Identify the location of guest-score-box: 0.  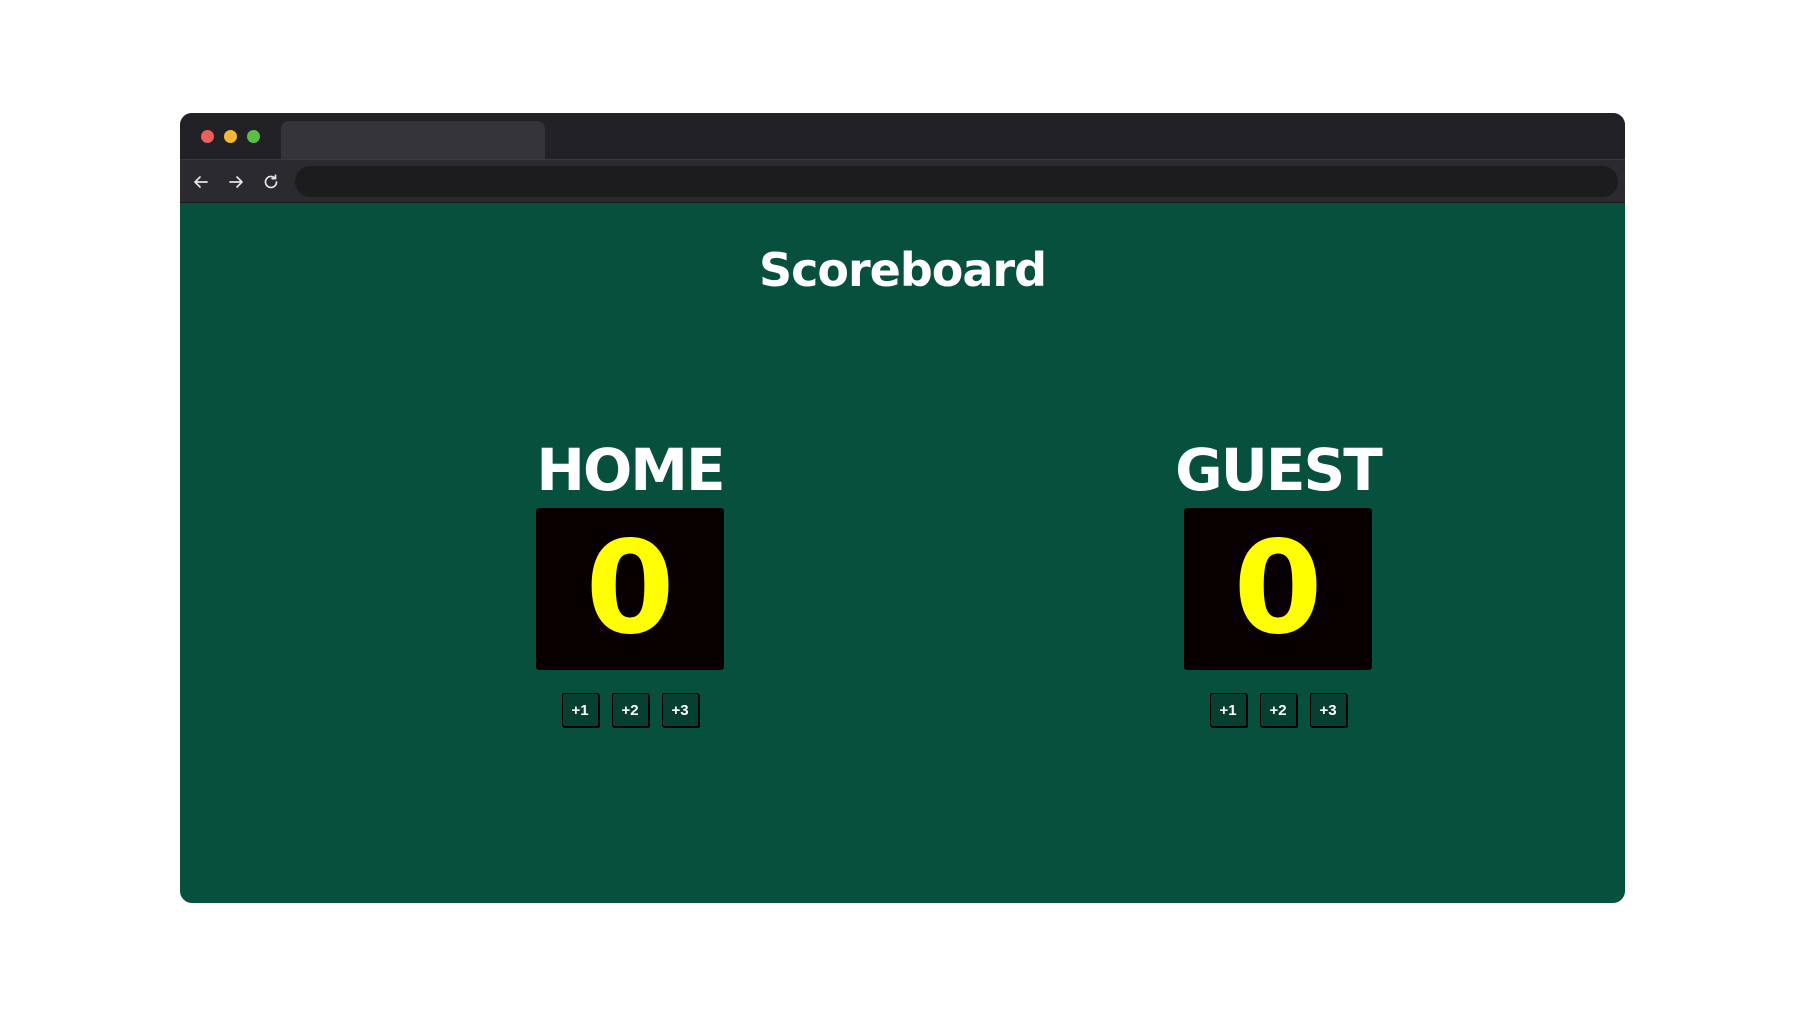
(1278, 589).